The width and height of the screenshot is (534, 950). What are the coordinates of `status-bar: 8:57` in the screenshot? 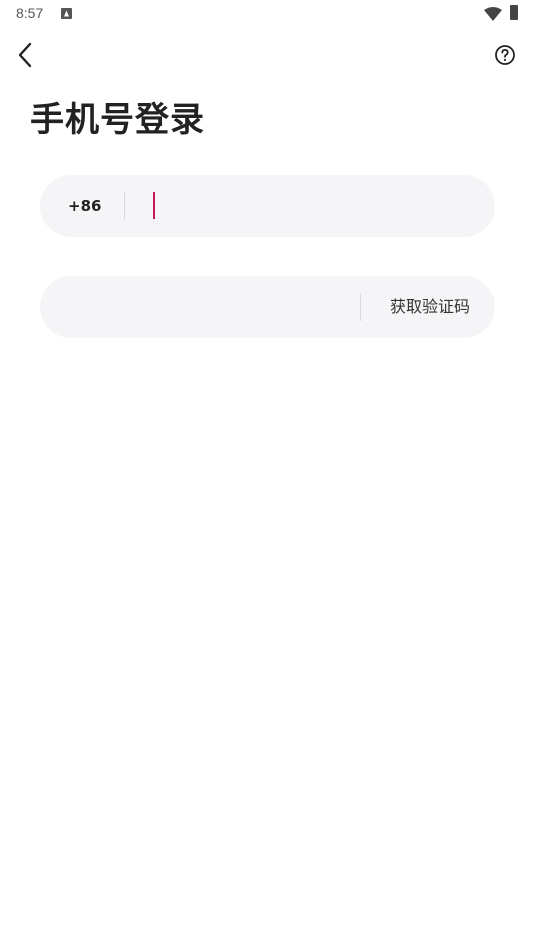 It's located at (267, 14).